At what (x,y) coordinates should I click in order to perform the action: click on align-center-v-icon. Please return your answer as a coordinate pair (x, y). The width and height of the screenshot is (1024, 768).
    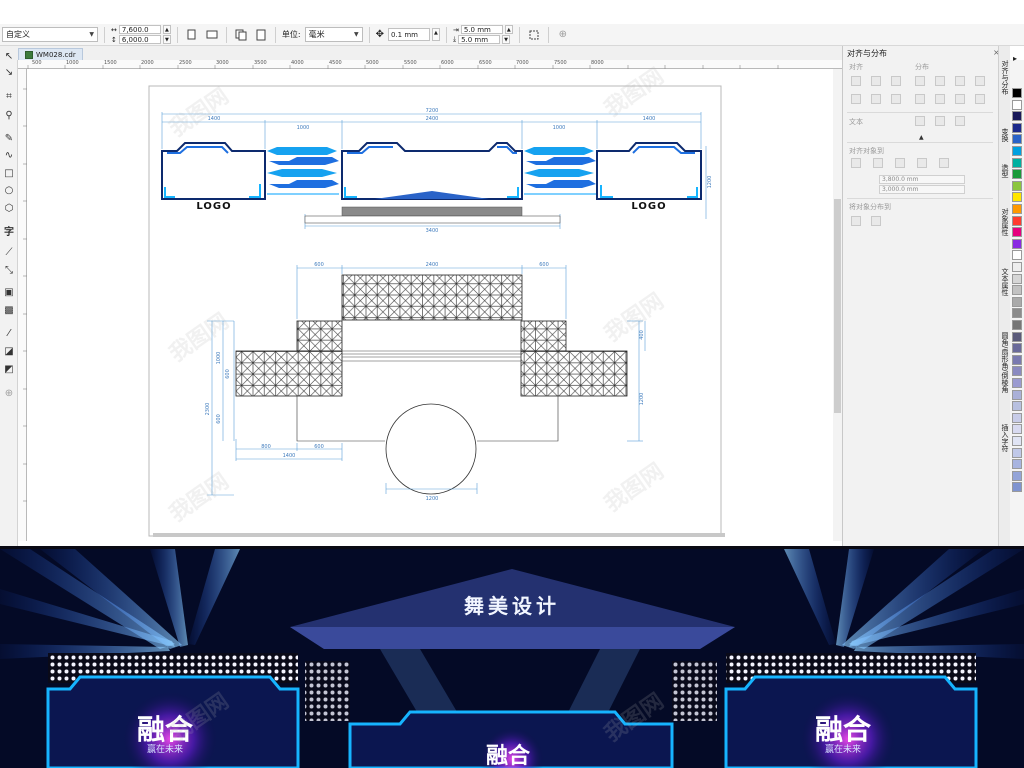
    Looking at the image, I should click on (876, 99).